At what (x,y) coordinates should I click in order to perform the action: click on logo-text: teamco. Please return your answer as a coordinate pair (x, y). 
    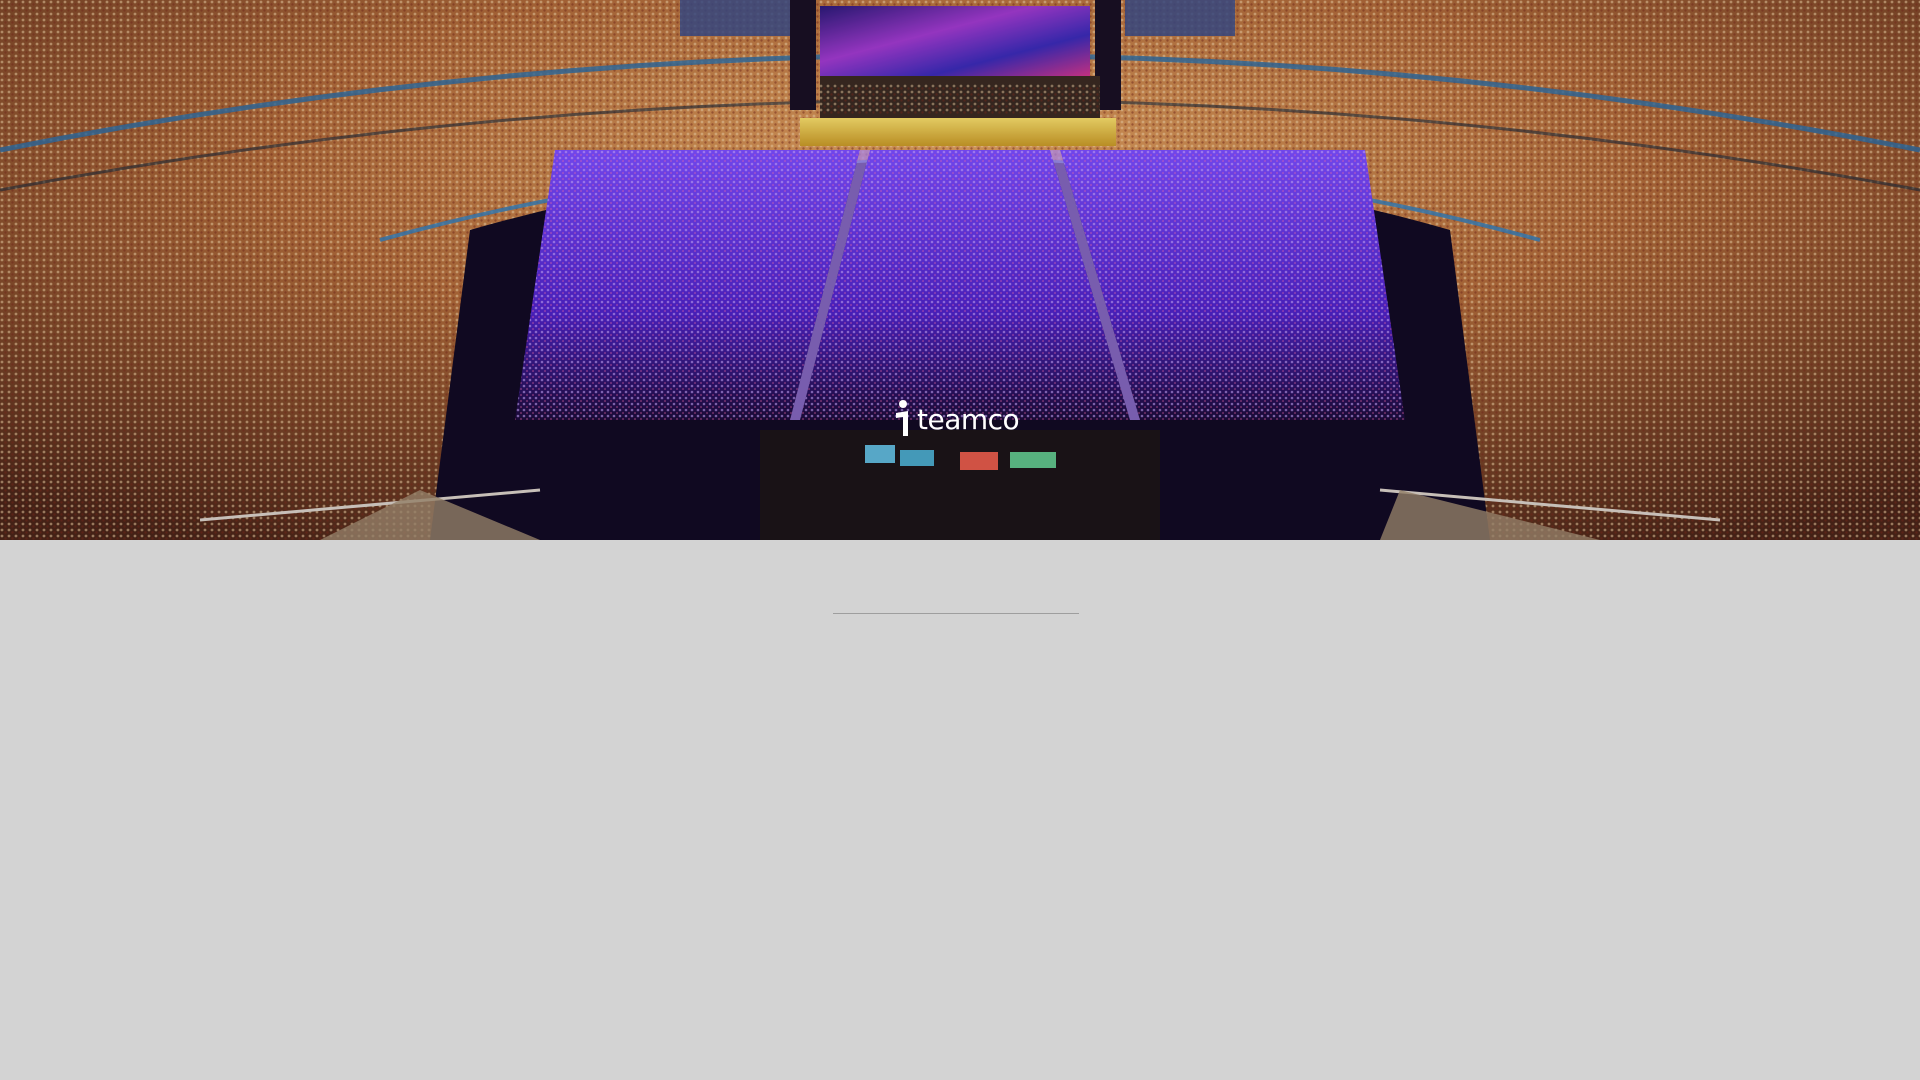
    Looking at the image, I should click on (968, 419).